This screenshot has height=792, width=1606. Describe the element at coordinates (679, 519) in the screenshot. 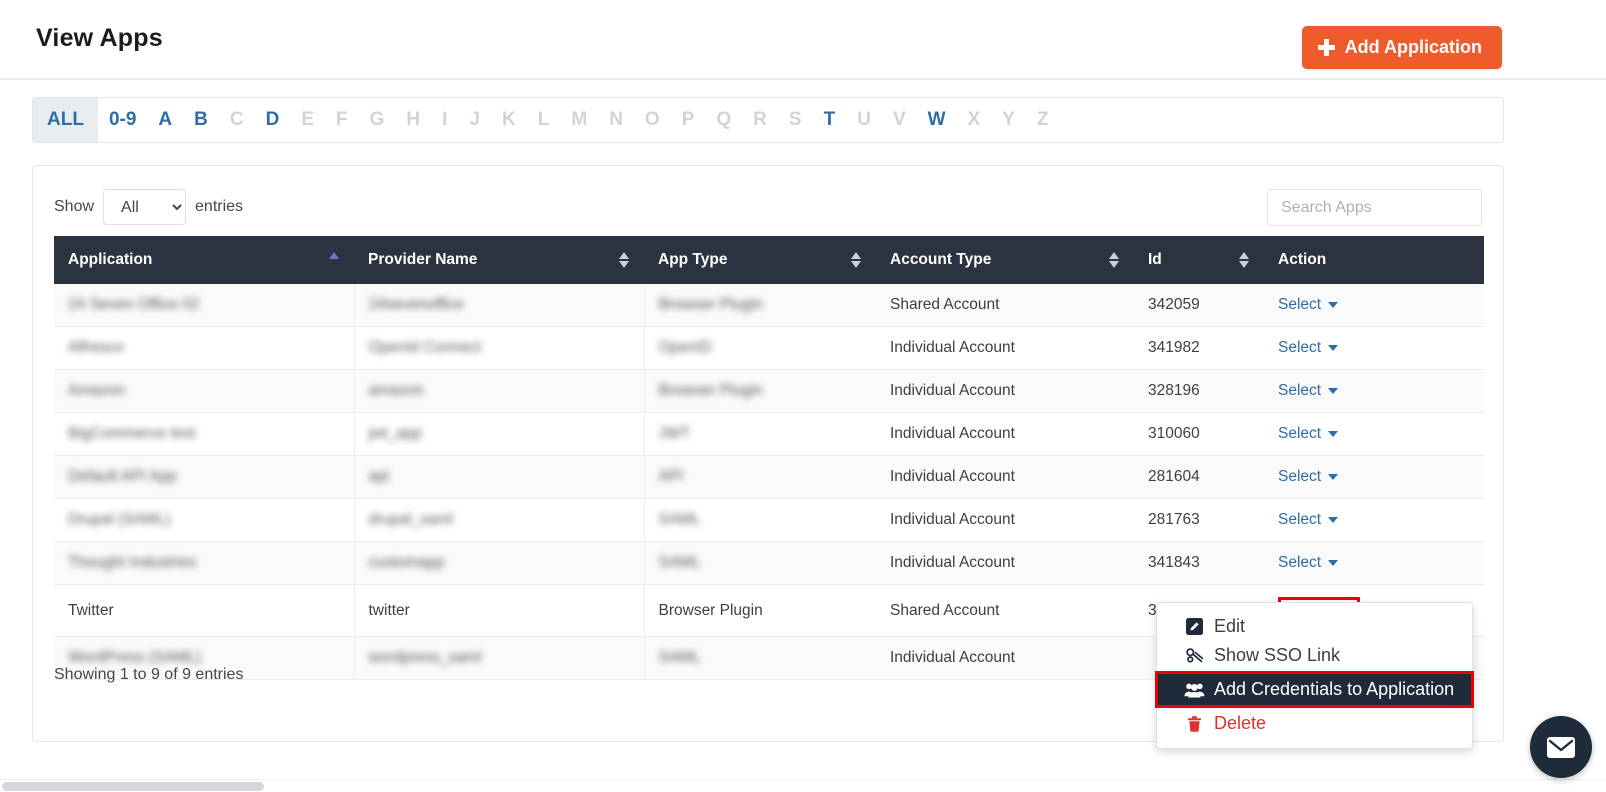

I see `cell-app-type-text: SAML` at that location.